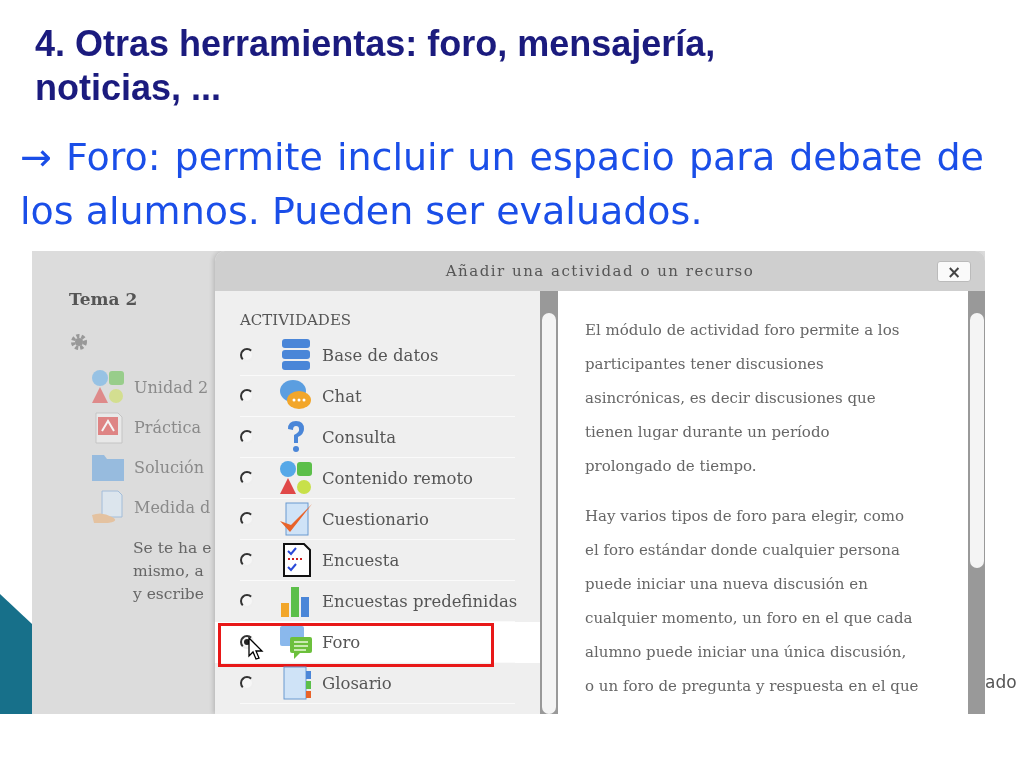 The width and height of the screenshot is (1024, 768). I want to click on option-label: Encuestas predefinidas, so click(420, 601).